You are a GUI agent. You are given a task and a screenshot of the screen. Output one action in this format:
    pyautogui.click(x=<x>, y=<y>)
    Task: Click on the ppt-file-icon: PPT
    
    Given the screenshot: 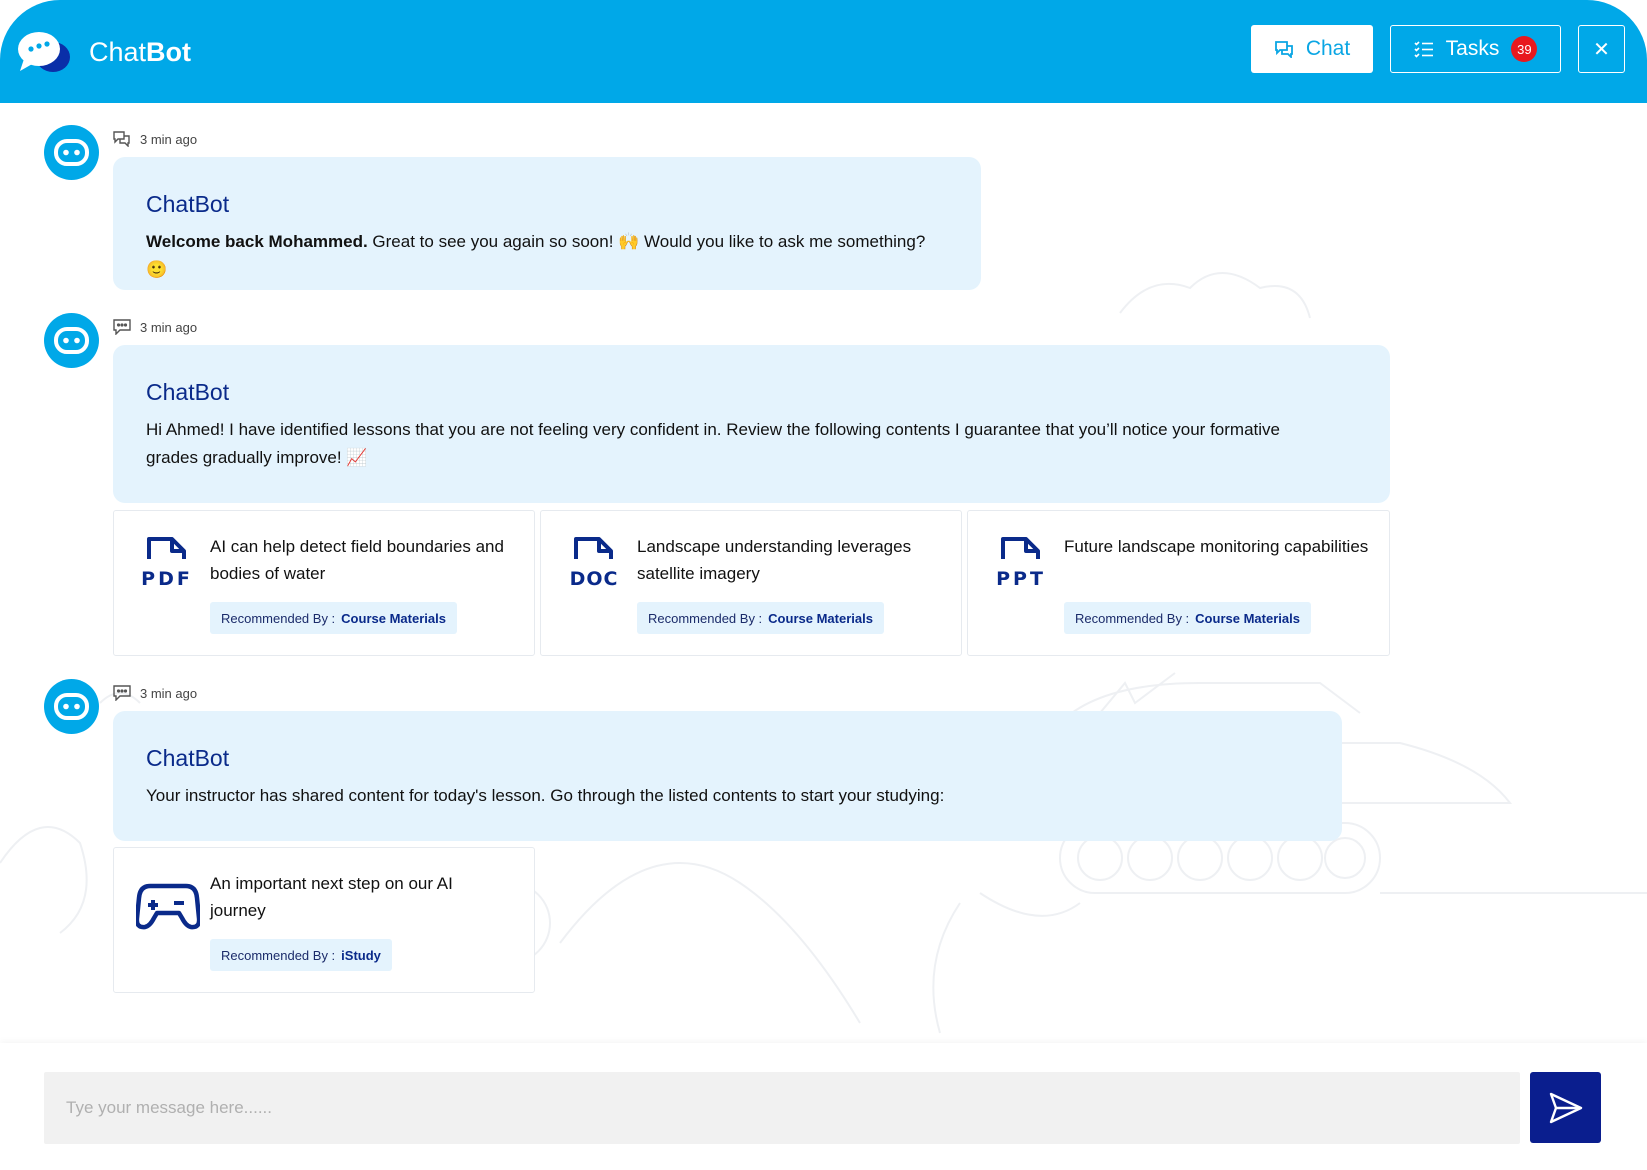 What is the action you would take?
    pyautogui.click(x=1021, y=563)
    